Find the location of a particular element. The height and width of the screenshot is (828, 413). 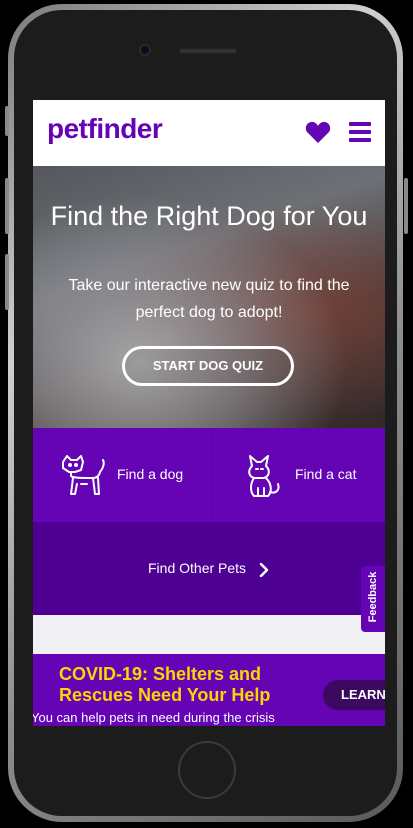

section-spacer is located at coordinates (209, 634).